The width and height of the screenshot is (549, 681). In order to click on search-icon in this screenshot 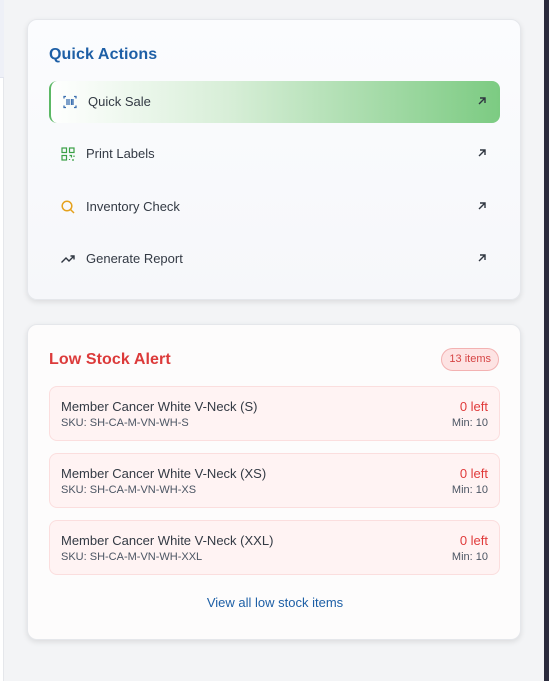, I will do `click(68, 207)`.